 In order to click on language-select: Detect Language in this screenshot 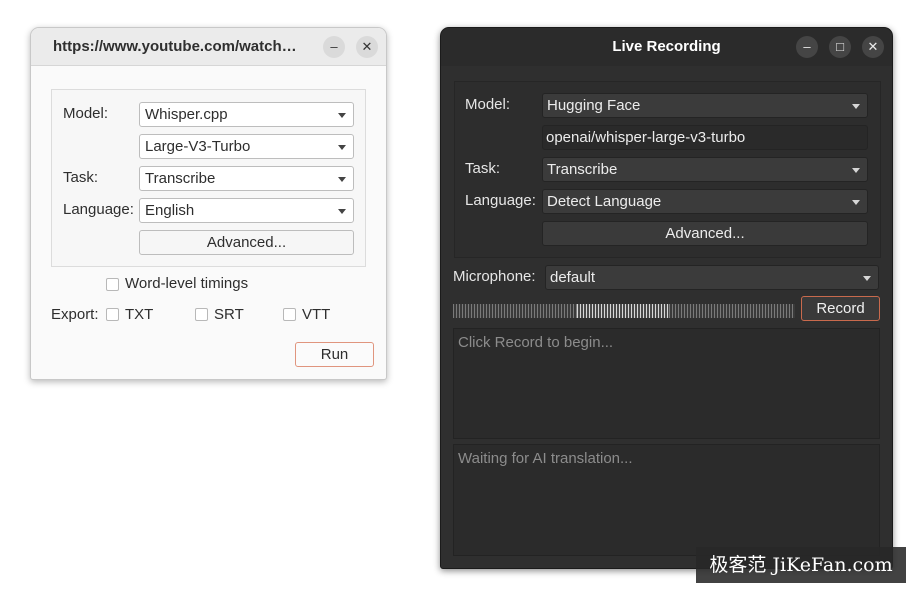, I will do `click(705, 201)`.